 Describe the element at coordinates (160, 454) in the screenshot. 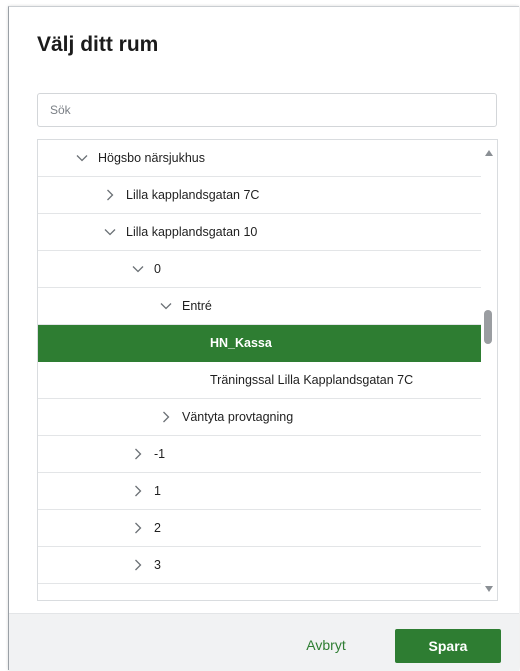

I see `tree-row-label: -1` at that location.